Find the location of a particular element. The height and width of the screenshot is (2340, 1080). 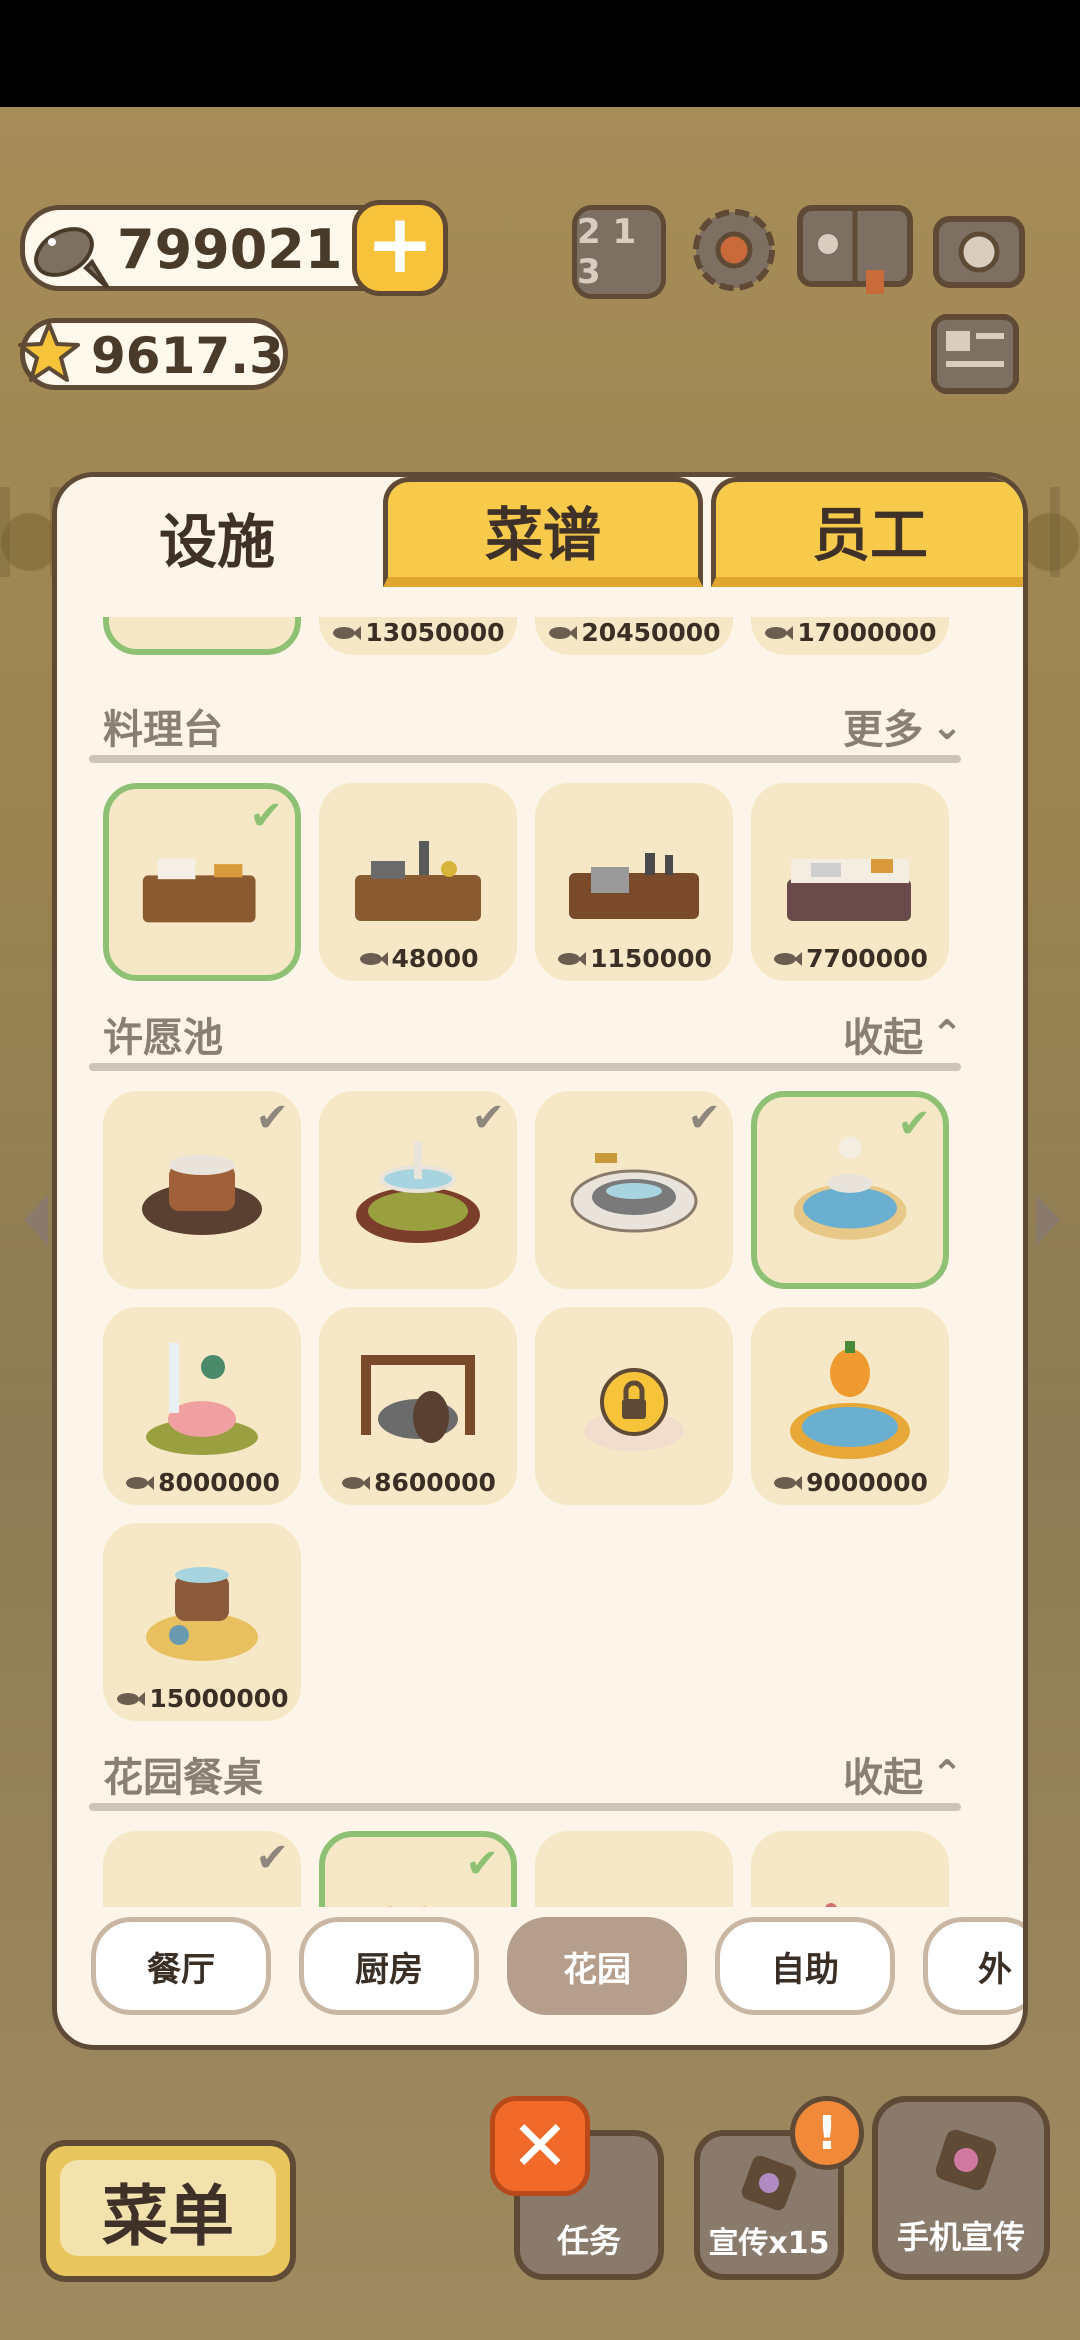

close-icon: ✕ is located at coordinates (540, 2146).